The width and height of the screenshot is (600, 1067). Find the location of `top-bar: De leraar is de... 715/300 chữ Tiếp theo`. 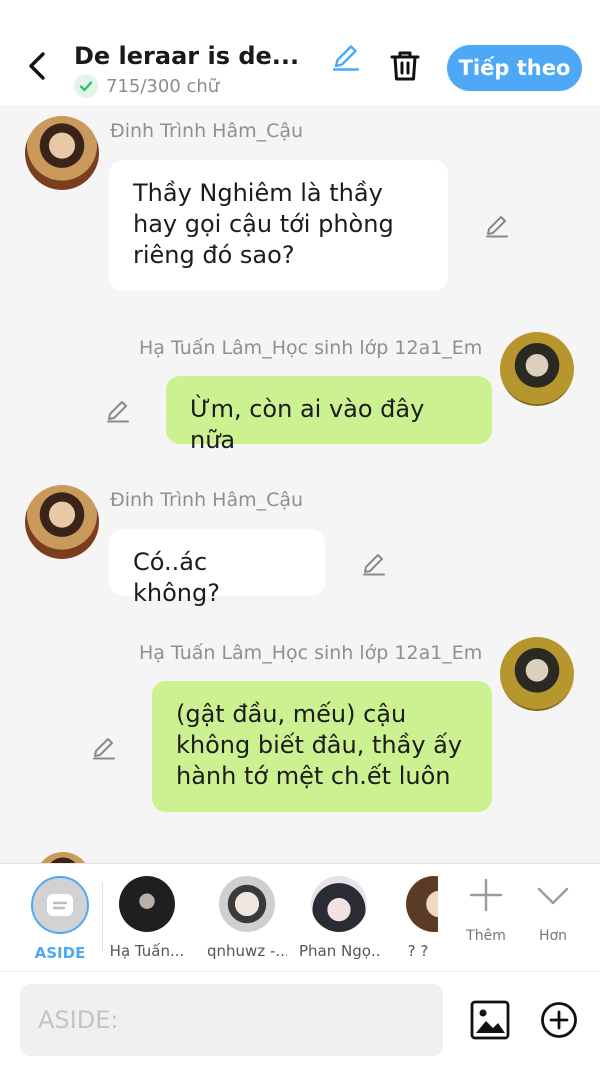

top-bar: De leraar is de... 715/300 chữ Tiếp theo is located at coordinates (300, 52).